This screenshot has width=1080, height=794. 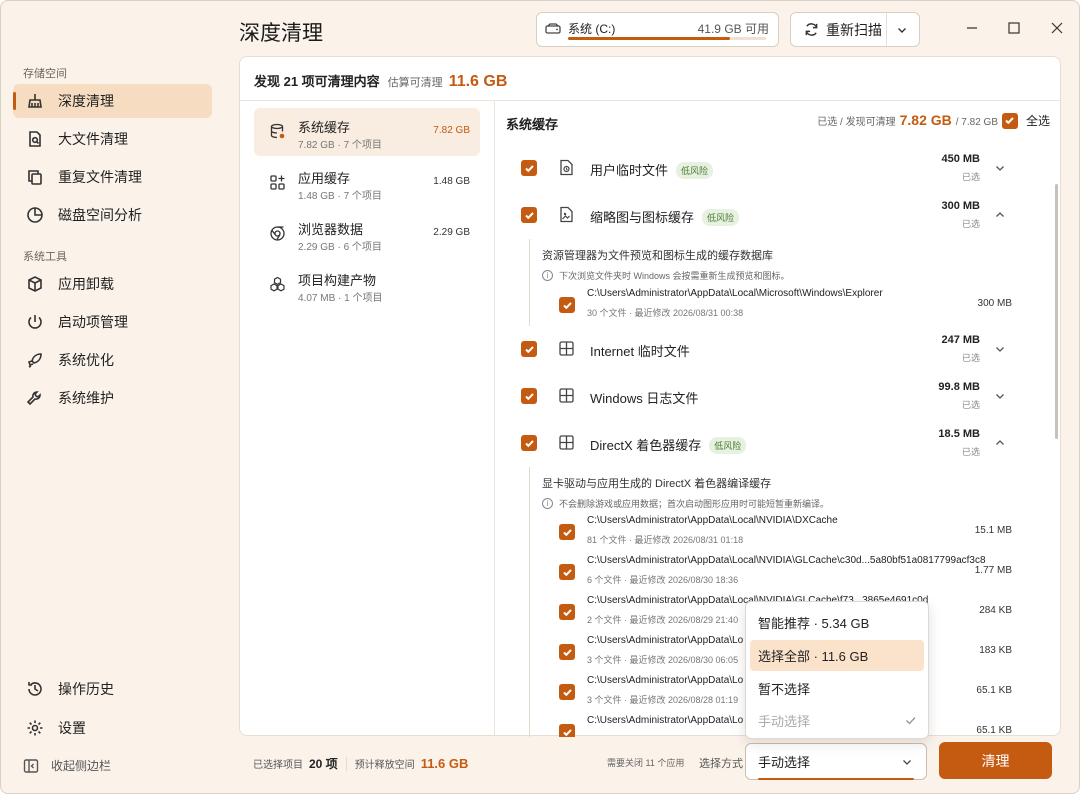 What do you see at coordinates (650, 100) in the screenshot?
I see `header-divider` at bounding box center [650, 100].